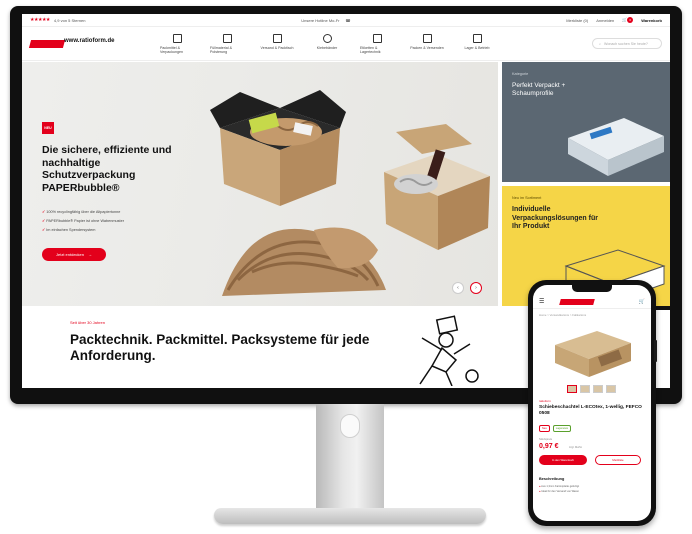 This screenshot has height=534, width=692. I want to click on hero-bullet: PAPERbubble® Papier ist ohne Wabenmuster, so click(83, 221).